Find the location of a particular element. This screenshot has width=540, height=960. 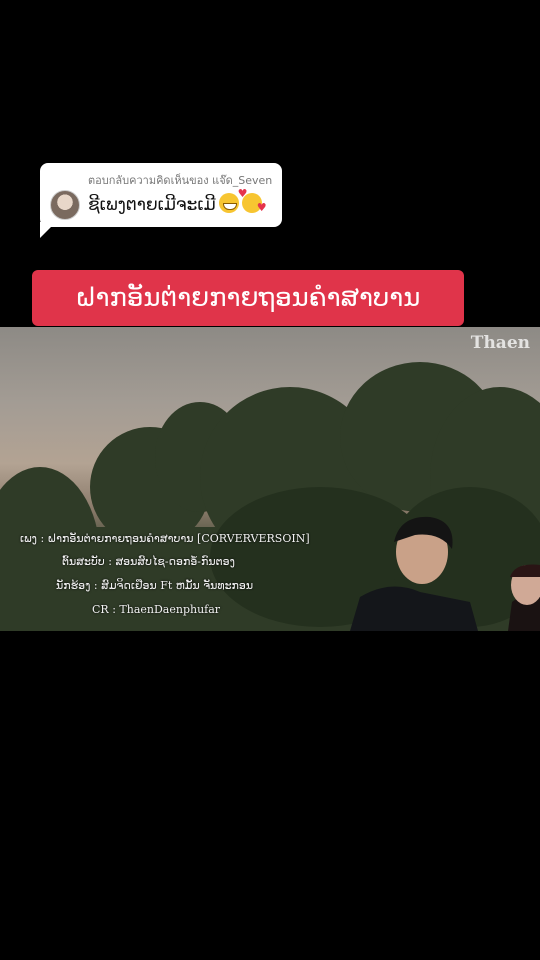

reply-text-line: ຊີເພງຕາຍເມີຈະເມີ is located at coordinates (177, 201).